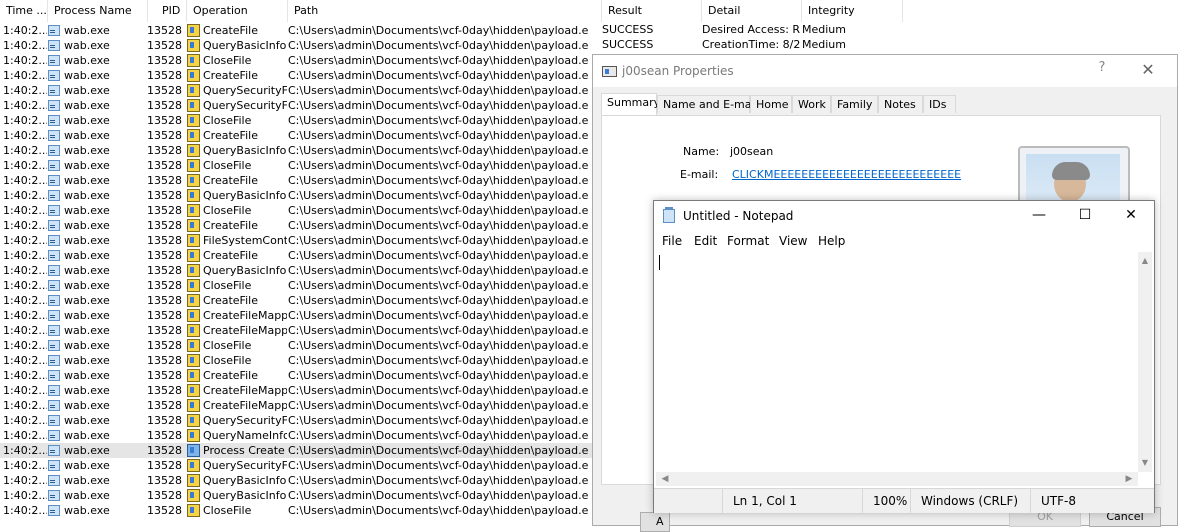 Image resolution: width=1178 pixels, height=532 pixels. What do you see at coordinates (227, 60) in the screenshot?
I see `operation-cell: CloseFile` at bounding box center [227, 60].